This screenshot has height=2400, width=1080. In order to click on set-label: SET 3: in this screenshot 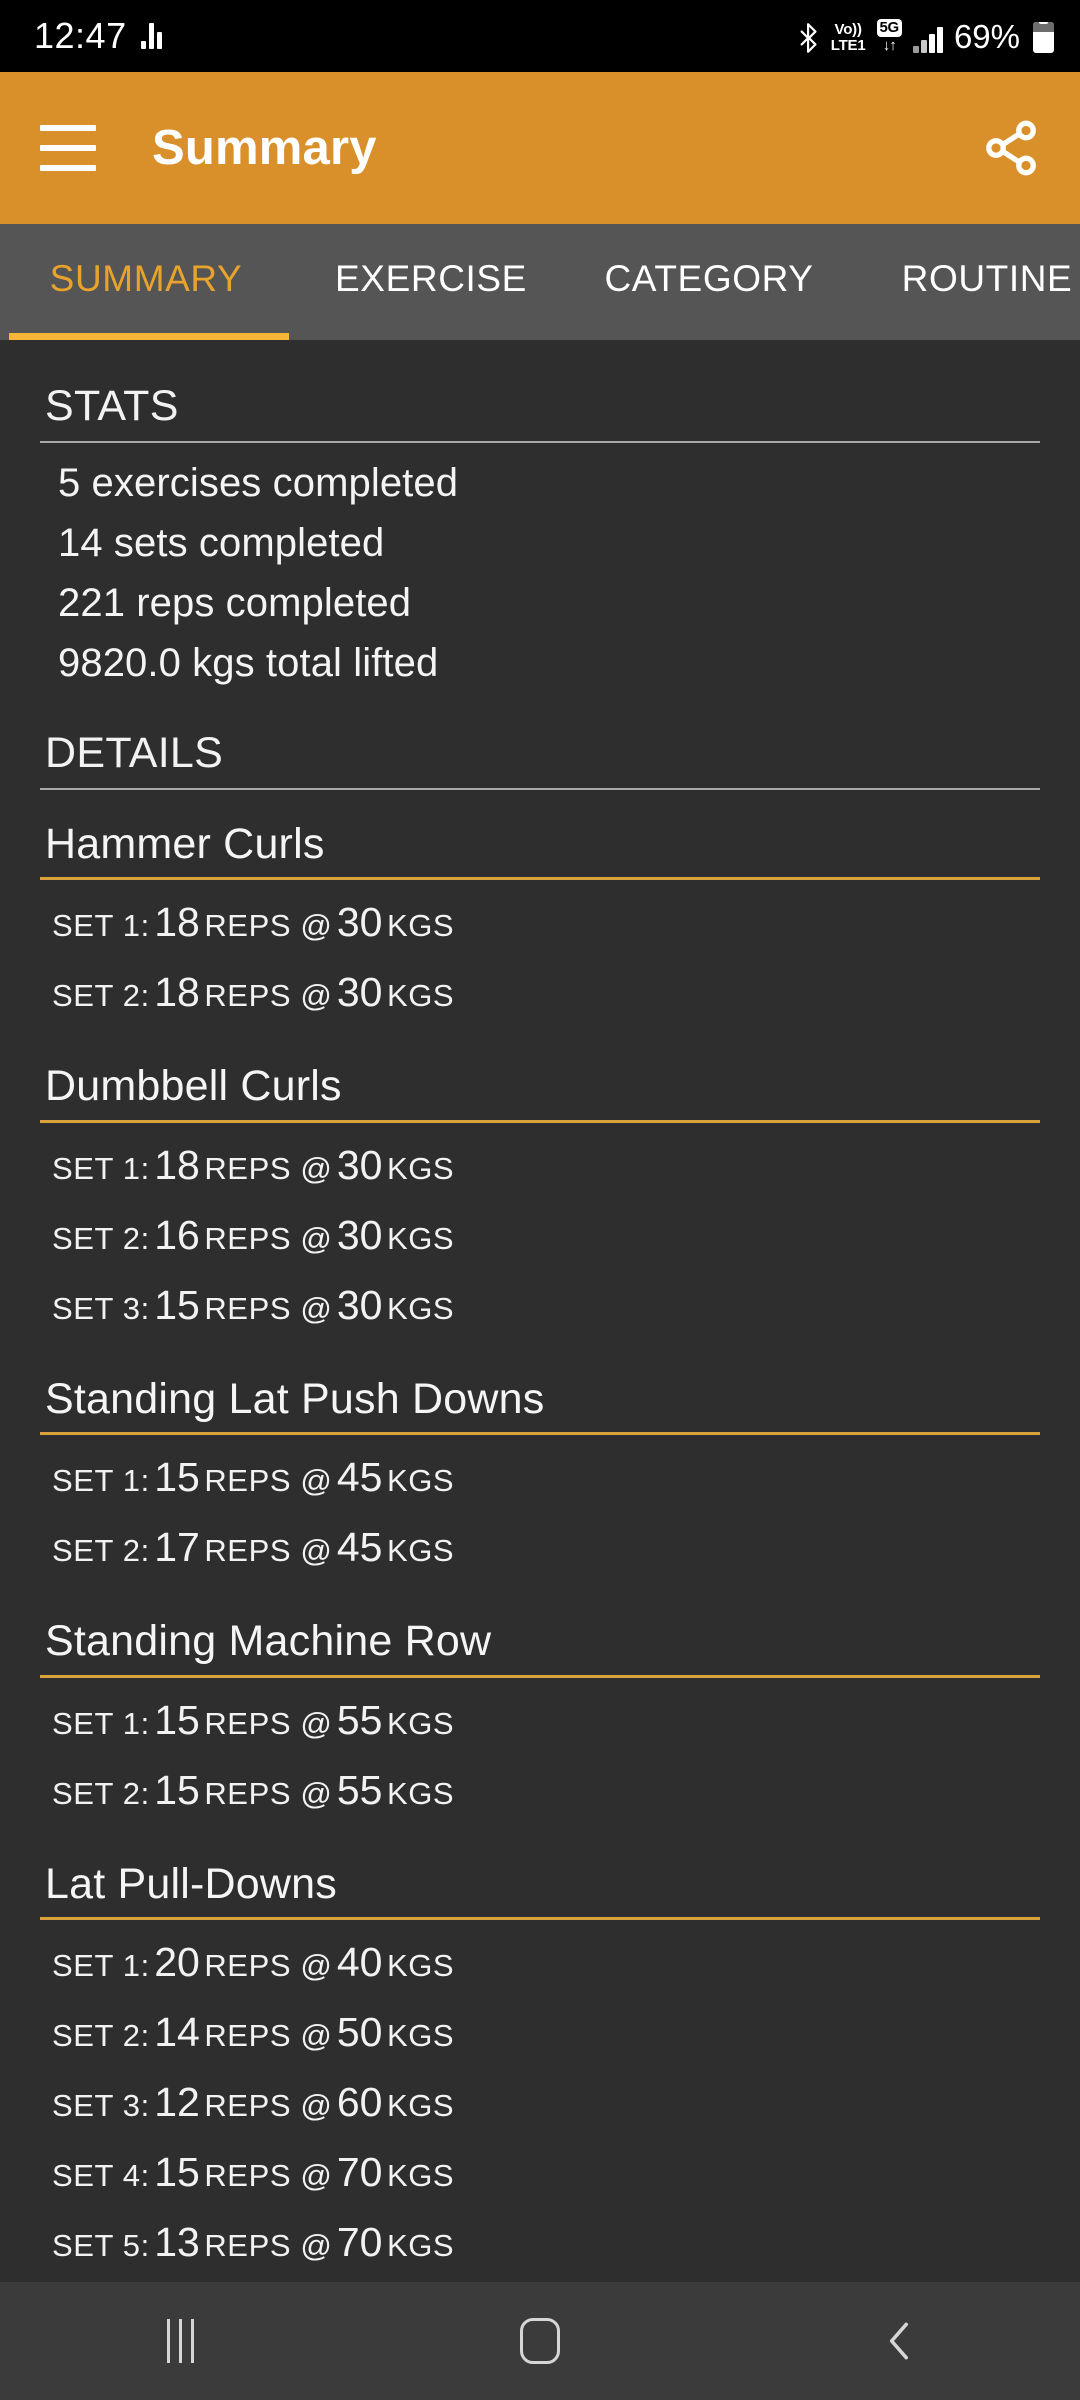, I will do `click(101, 2106)`.